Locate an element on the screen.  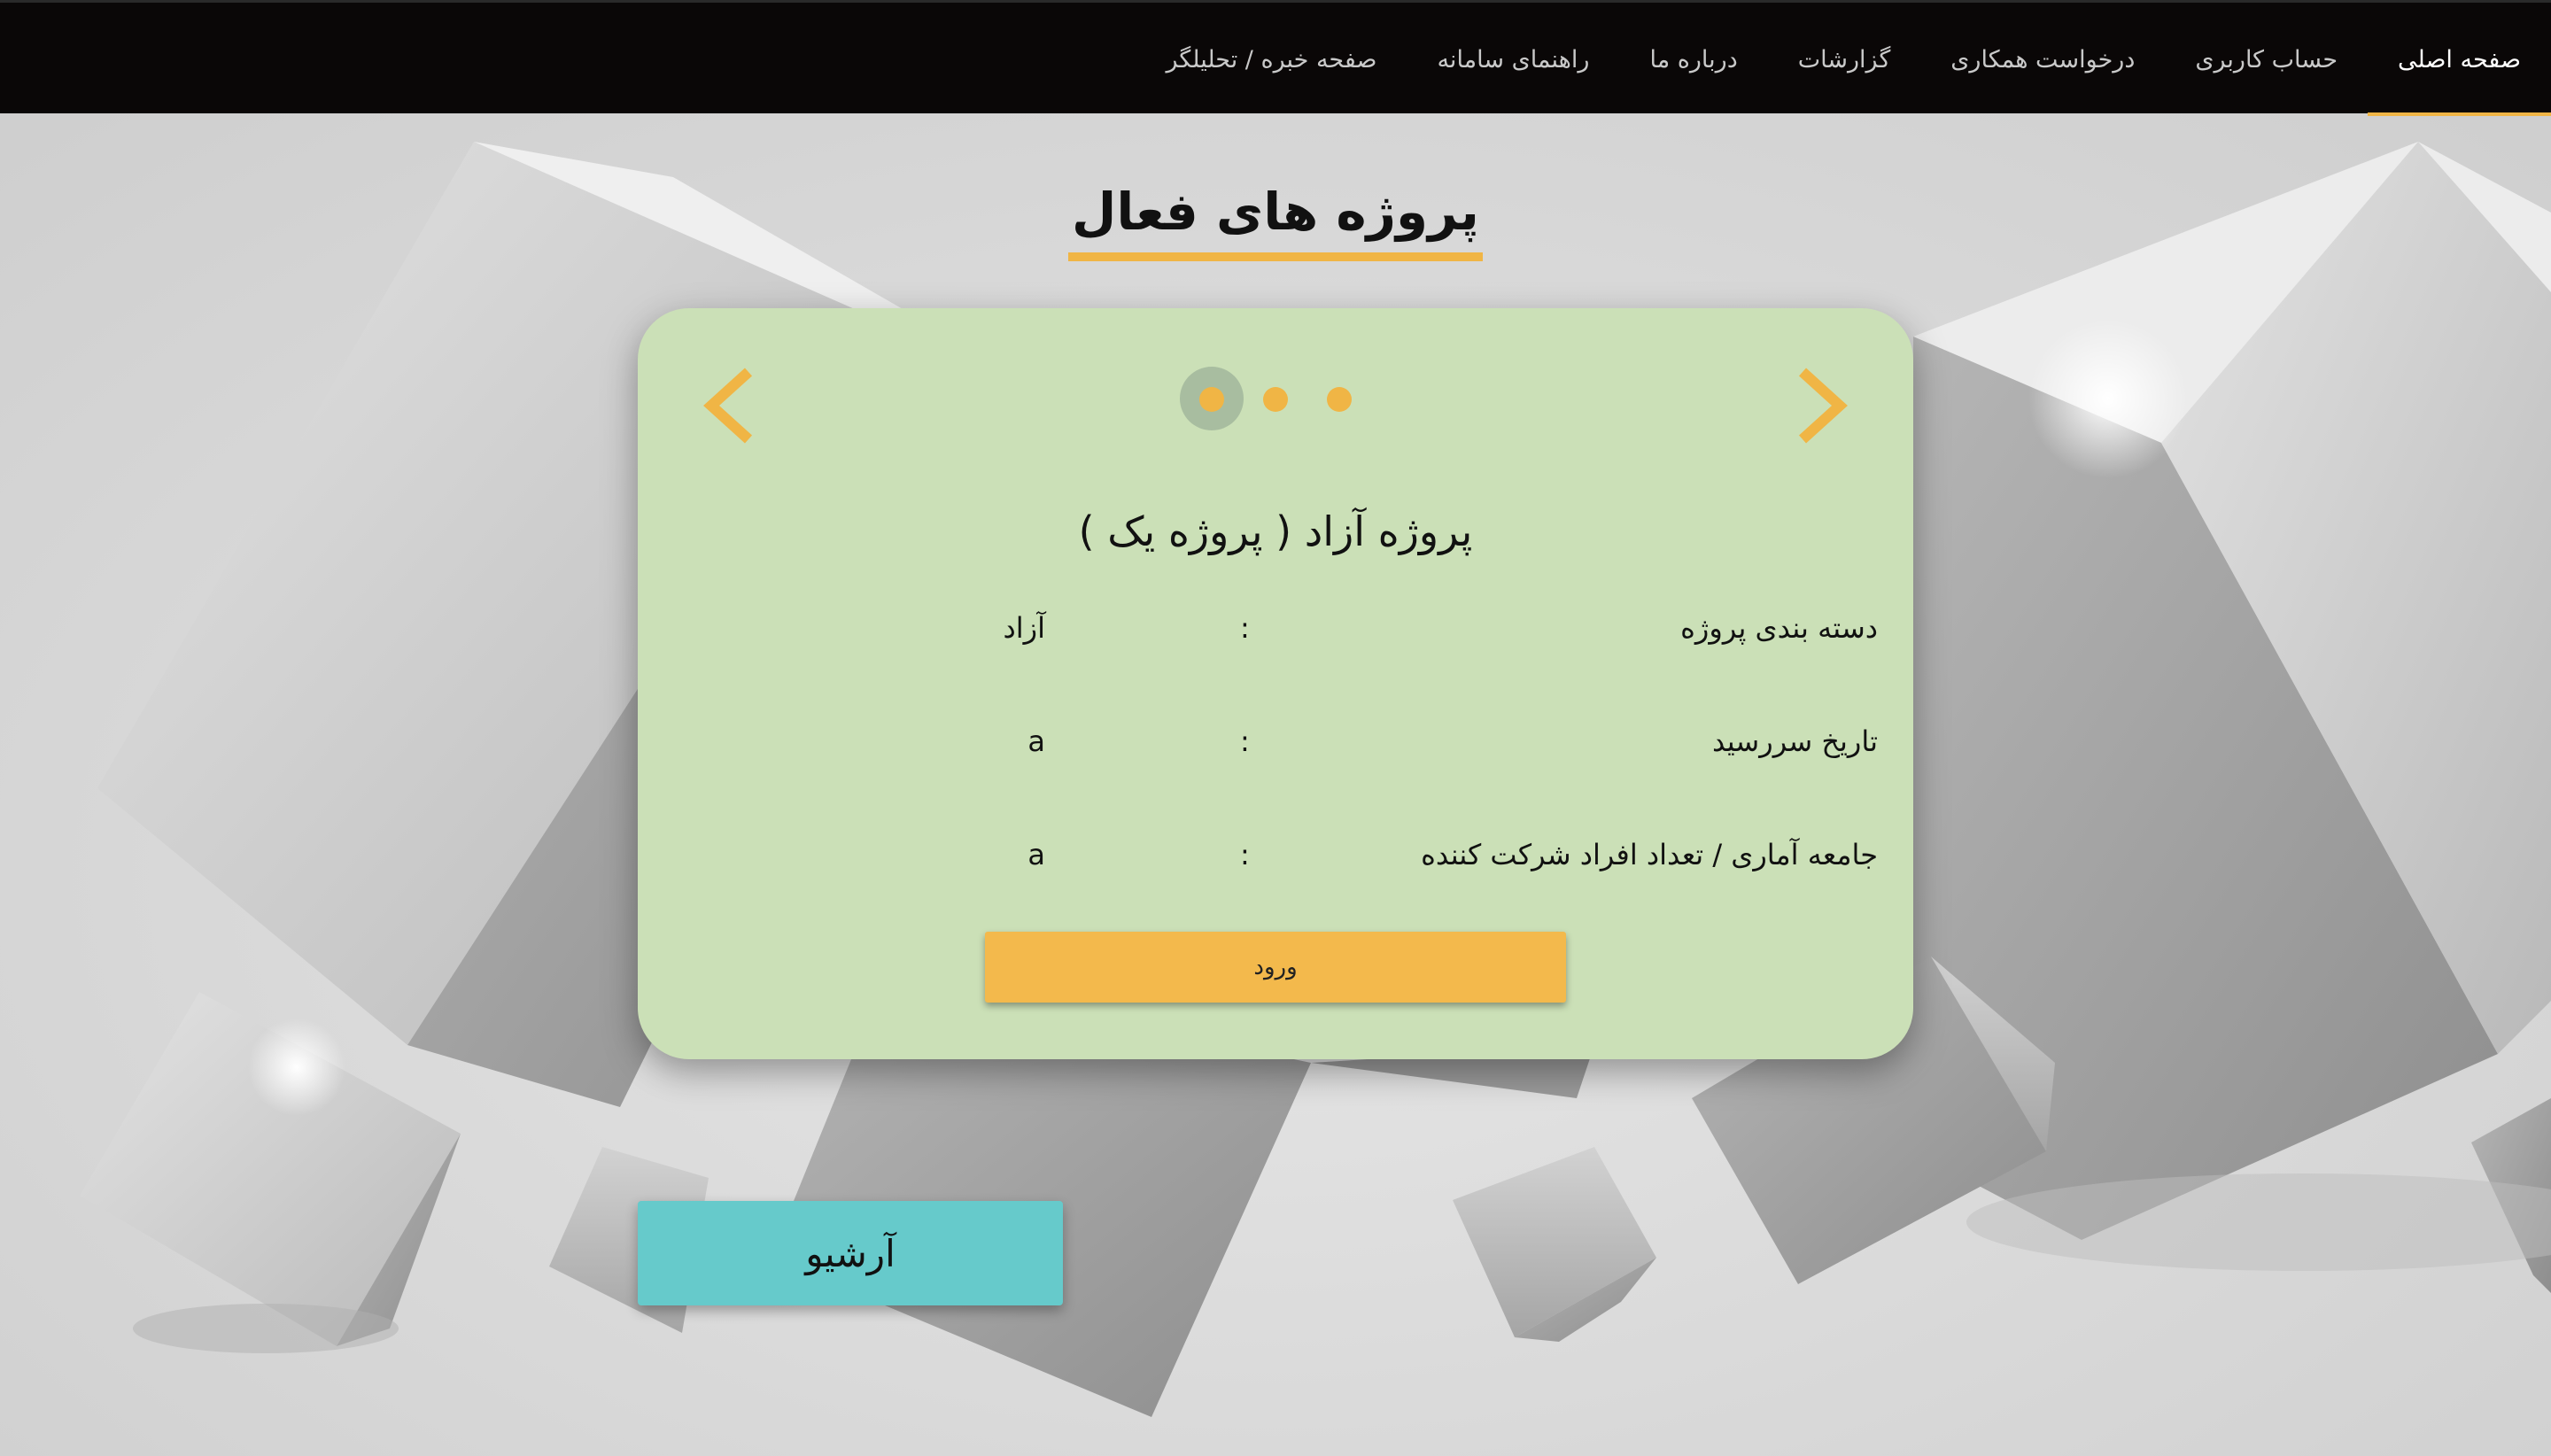
field-value: آزاد is located at coordinates (1024, 628).